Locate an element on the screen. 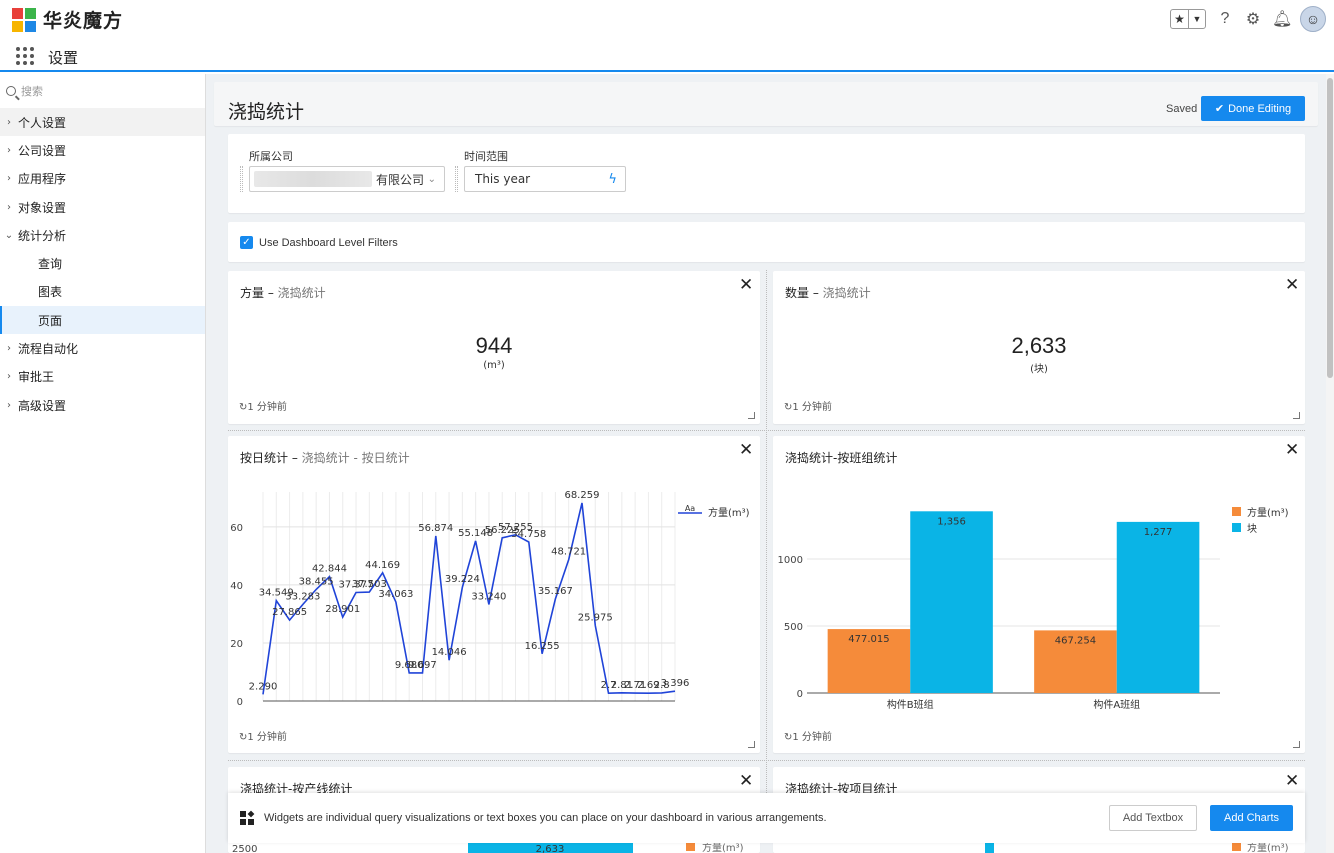 Image resolution: width=1334 pixels, height=853 pixels. sidebar-item-pages: 页面 is located at coordinates (102, 320).